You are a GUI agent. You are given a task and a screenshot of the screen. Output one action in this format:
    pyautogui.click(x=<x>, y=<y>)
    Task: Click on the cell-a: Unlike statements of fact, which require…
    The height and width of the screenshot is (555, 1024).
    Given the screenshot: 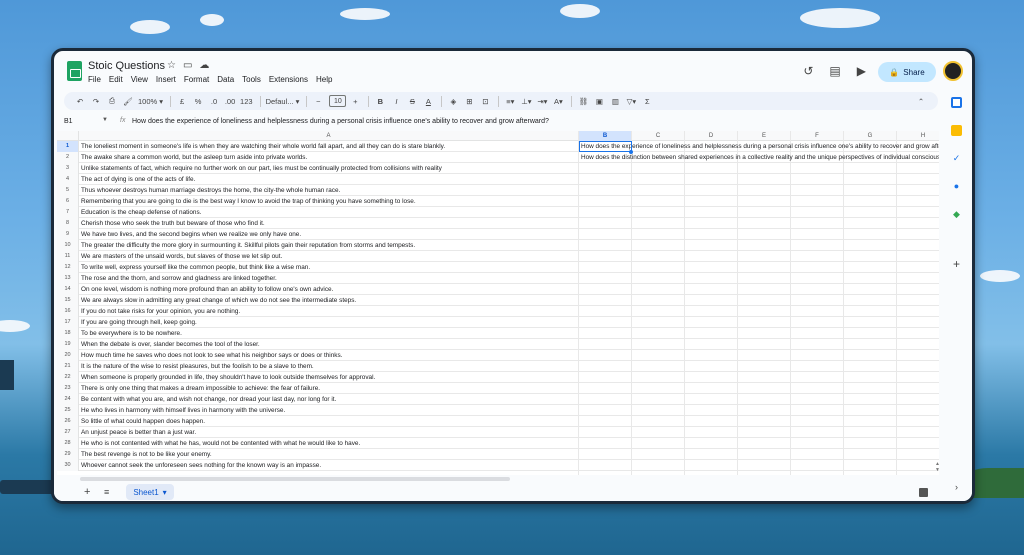 What is the action you would take?
    pyautogui.click(x=329, y=168)
    